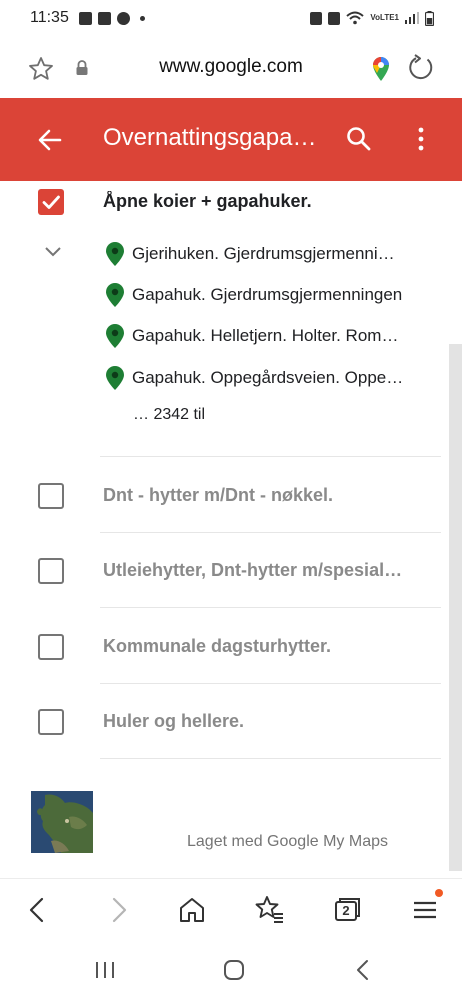 The image size is (462, 1000). Describe the element at coordinates (421, 68) in the screenshot. I see `reload-icon` at that location.